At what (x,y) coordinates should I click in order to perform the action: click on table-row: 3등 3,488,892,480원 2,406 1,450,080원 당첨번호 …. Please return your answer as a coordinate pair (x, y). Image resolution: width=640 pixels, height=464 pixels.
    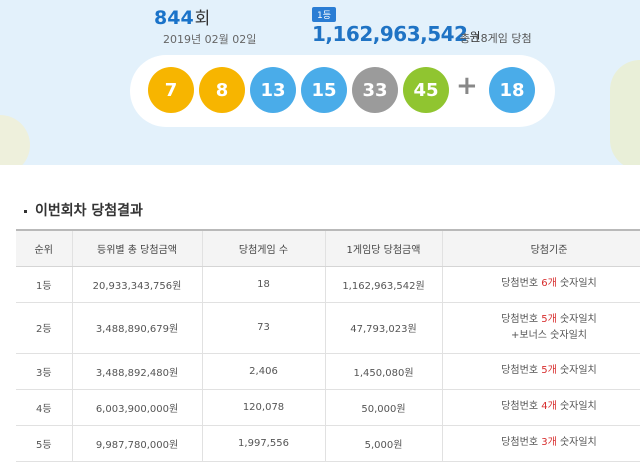
    Looking at the image, I should click on (328, 371).